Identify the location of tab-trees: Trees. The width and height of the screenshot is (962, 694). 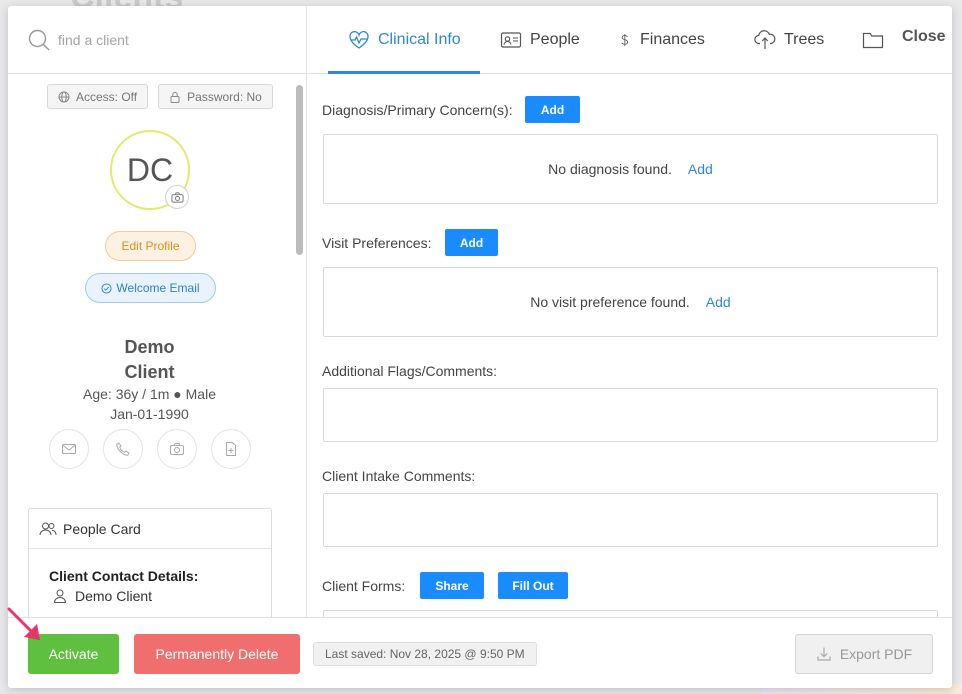
(789, 40).